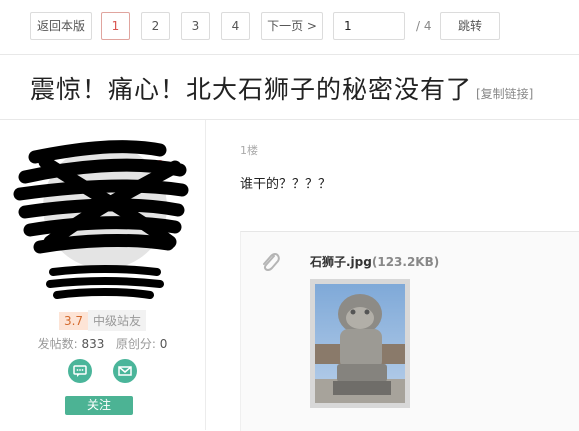 The image size is (579, 431). What do you see at coordinates (470, 26) in the screenshot?
I see `jump-button: 跳转` at bounding box center [470, 26].